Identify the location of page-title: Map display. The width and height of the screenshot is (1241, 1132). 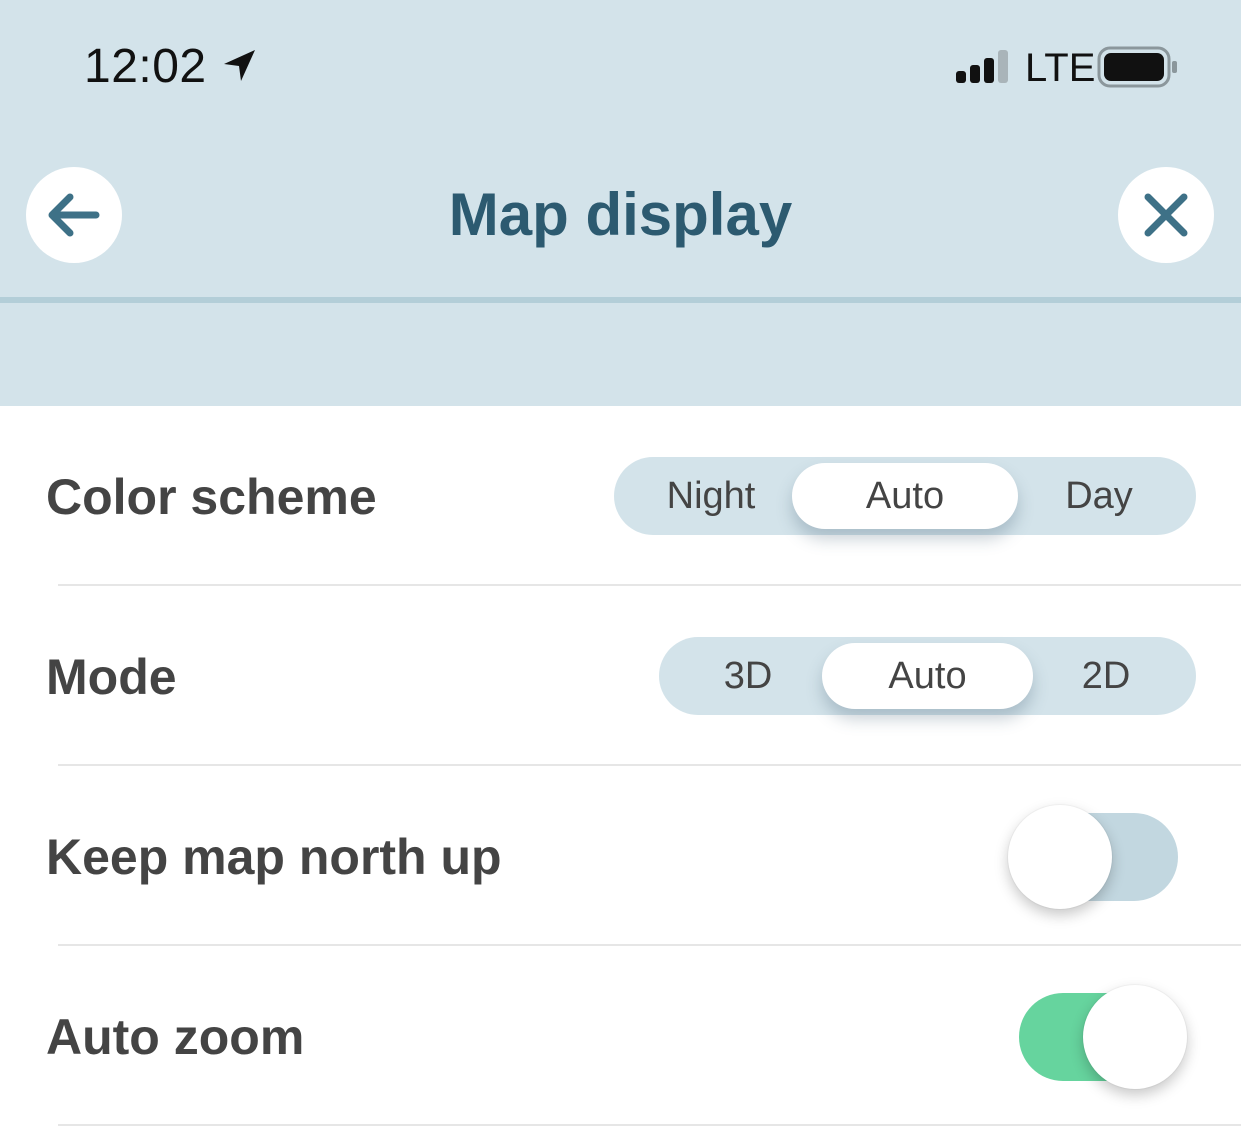
(620, 214).